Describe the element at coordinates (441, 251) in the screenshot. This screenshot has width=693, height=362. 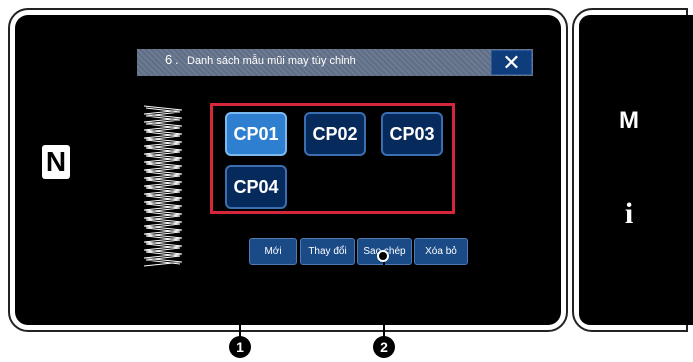
I see `delete-button: Xóa bỏ` at that location.